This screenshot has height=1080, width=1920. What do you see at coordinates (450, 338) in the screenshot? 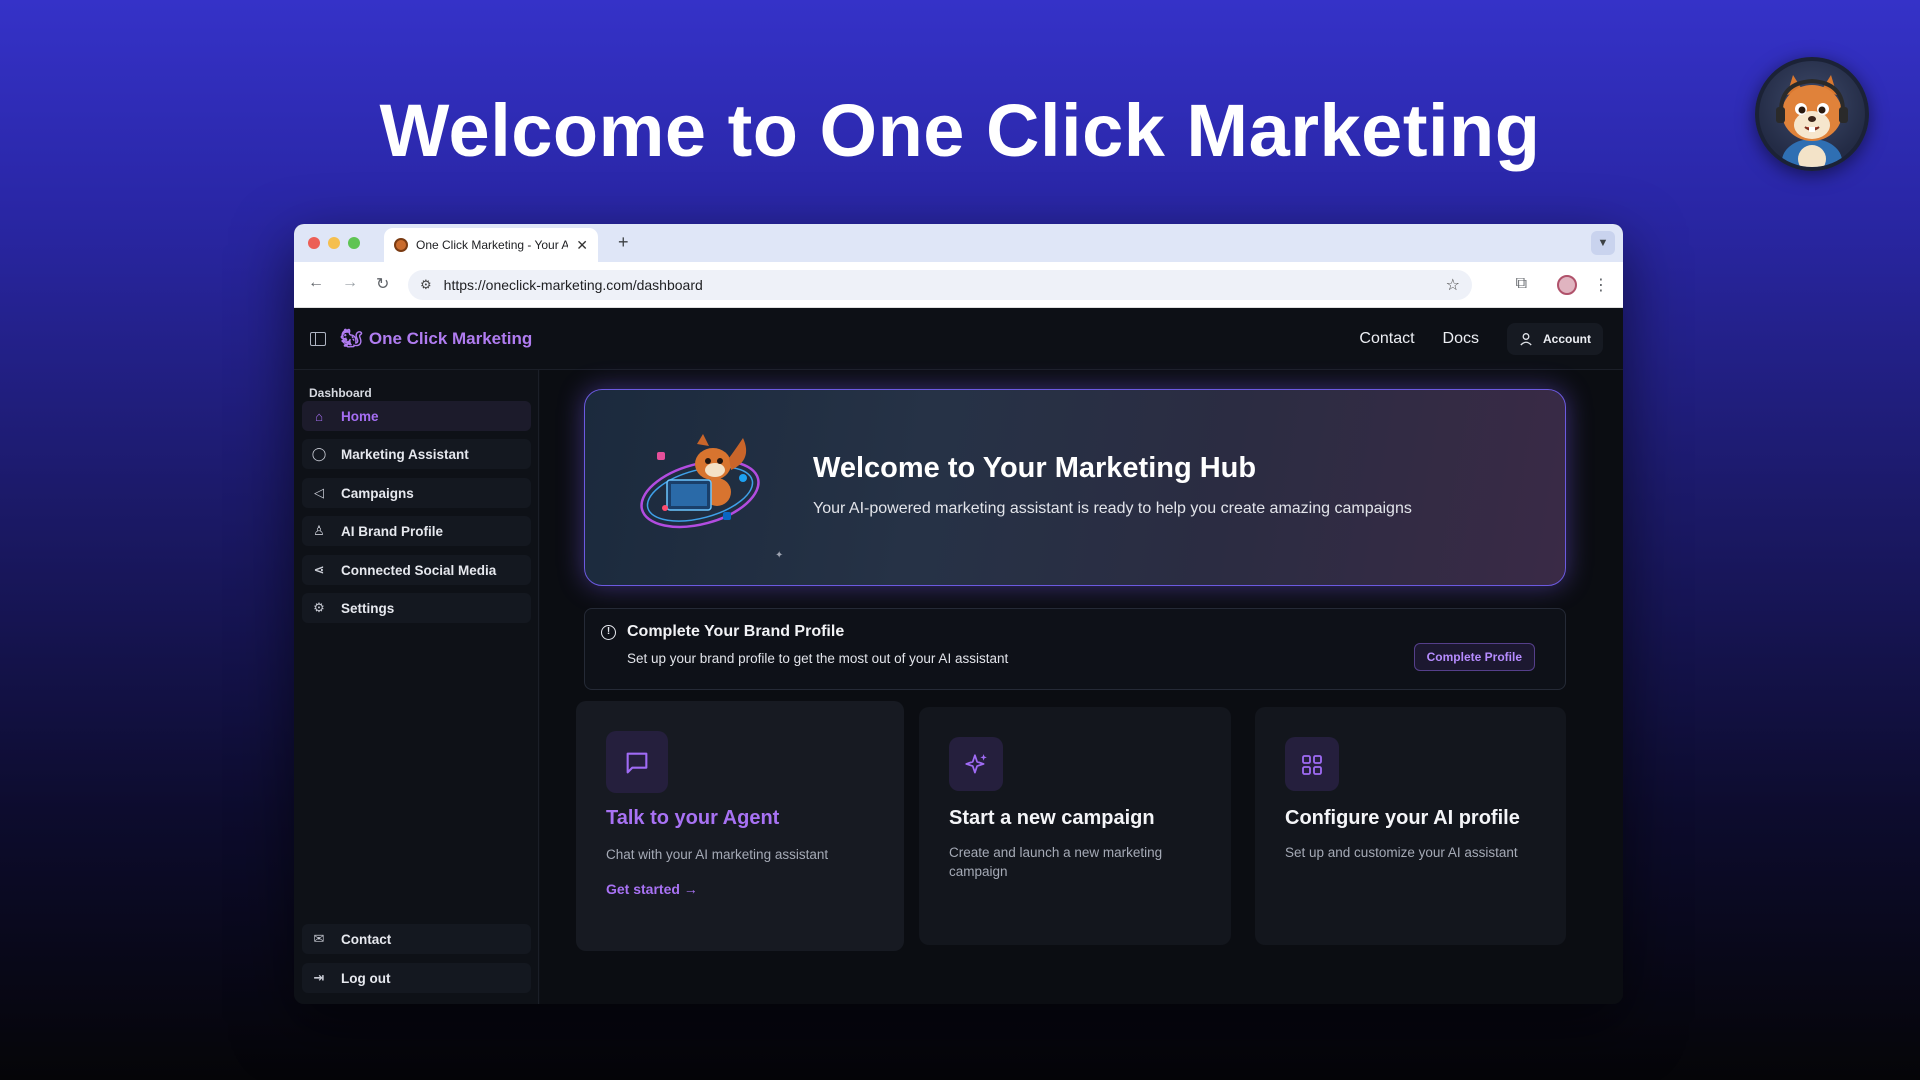
I see `brand-name: One Click Marketing` at bounding box center [450, 338].